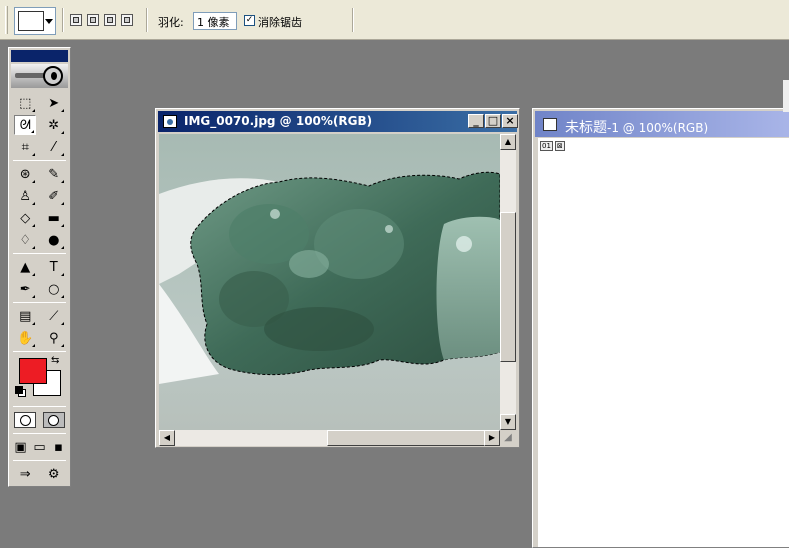  What do you see at coordinates (39, 56) in the screenshot?
I see `toolbox-titlebar` at bounding box center [39, 56].